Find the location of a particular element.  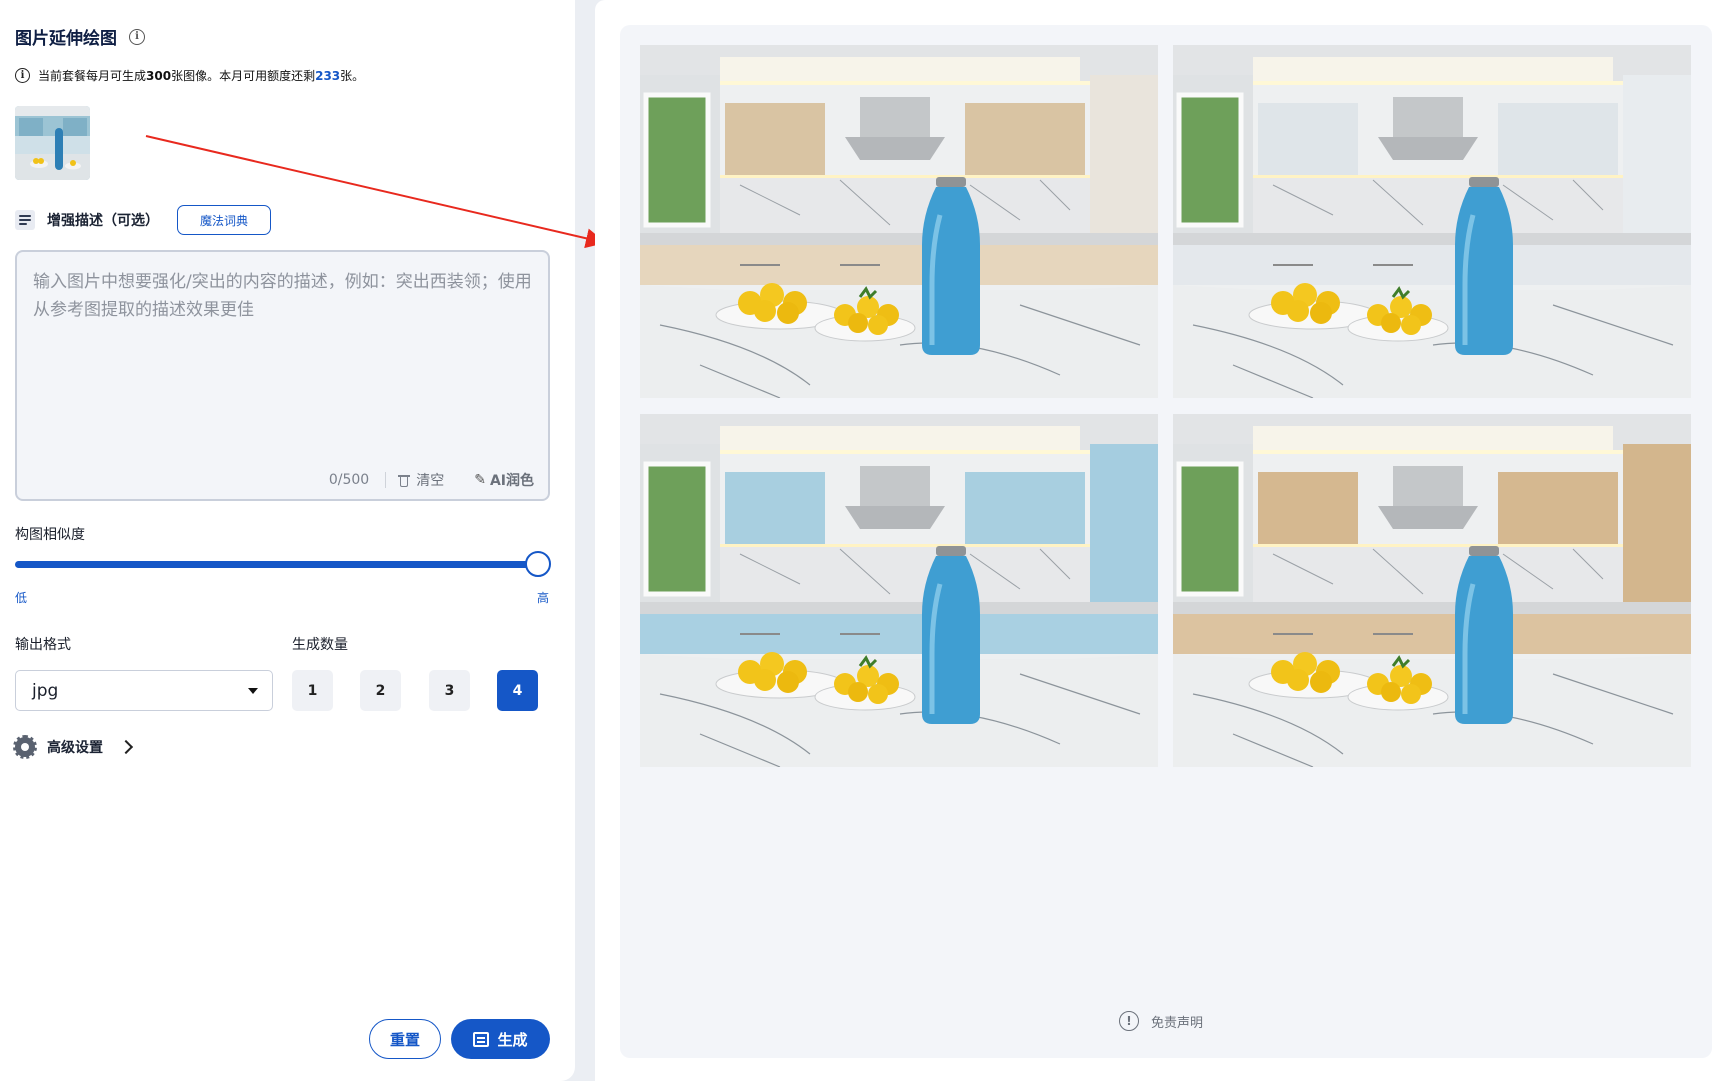

output-format-label: 输出格式 is located at coordinates (43, 645).